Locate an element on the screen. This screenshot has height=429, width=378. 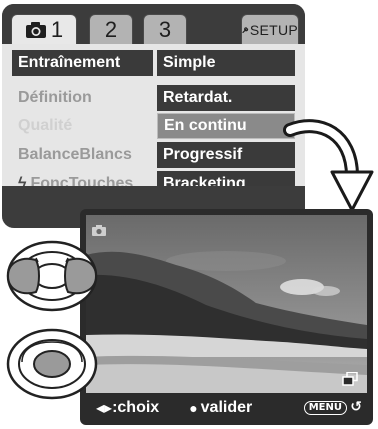
tab-3: 3 is located at coordinates (165, 29).